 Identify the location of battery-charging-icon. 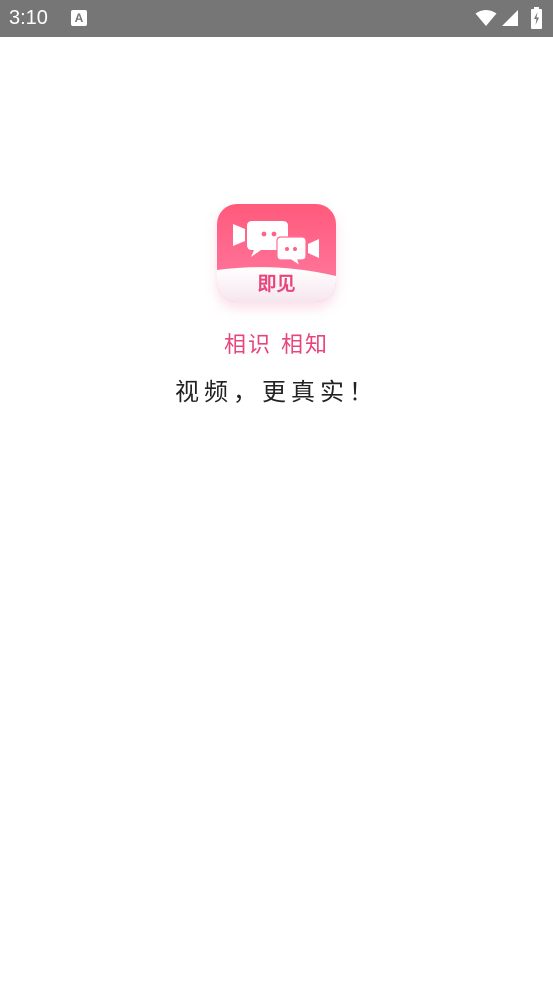
(536, 18).